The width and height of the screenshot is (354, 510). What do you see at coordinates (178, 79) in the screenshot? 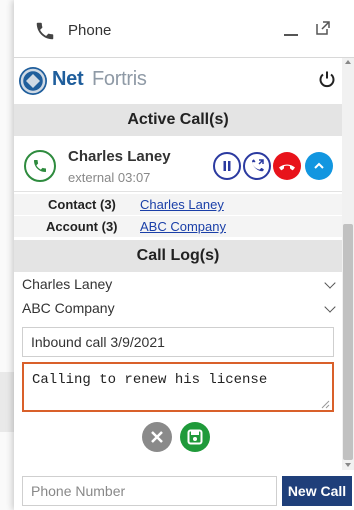
I see `brand-bar: Net Fortris` at bounding box center [178, 79].